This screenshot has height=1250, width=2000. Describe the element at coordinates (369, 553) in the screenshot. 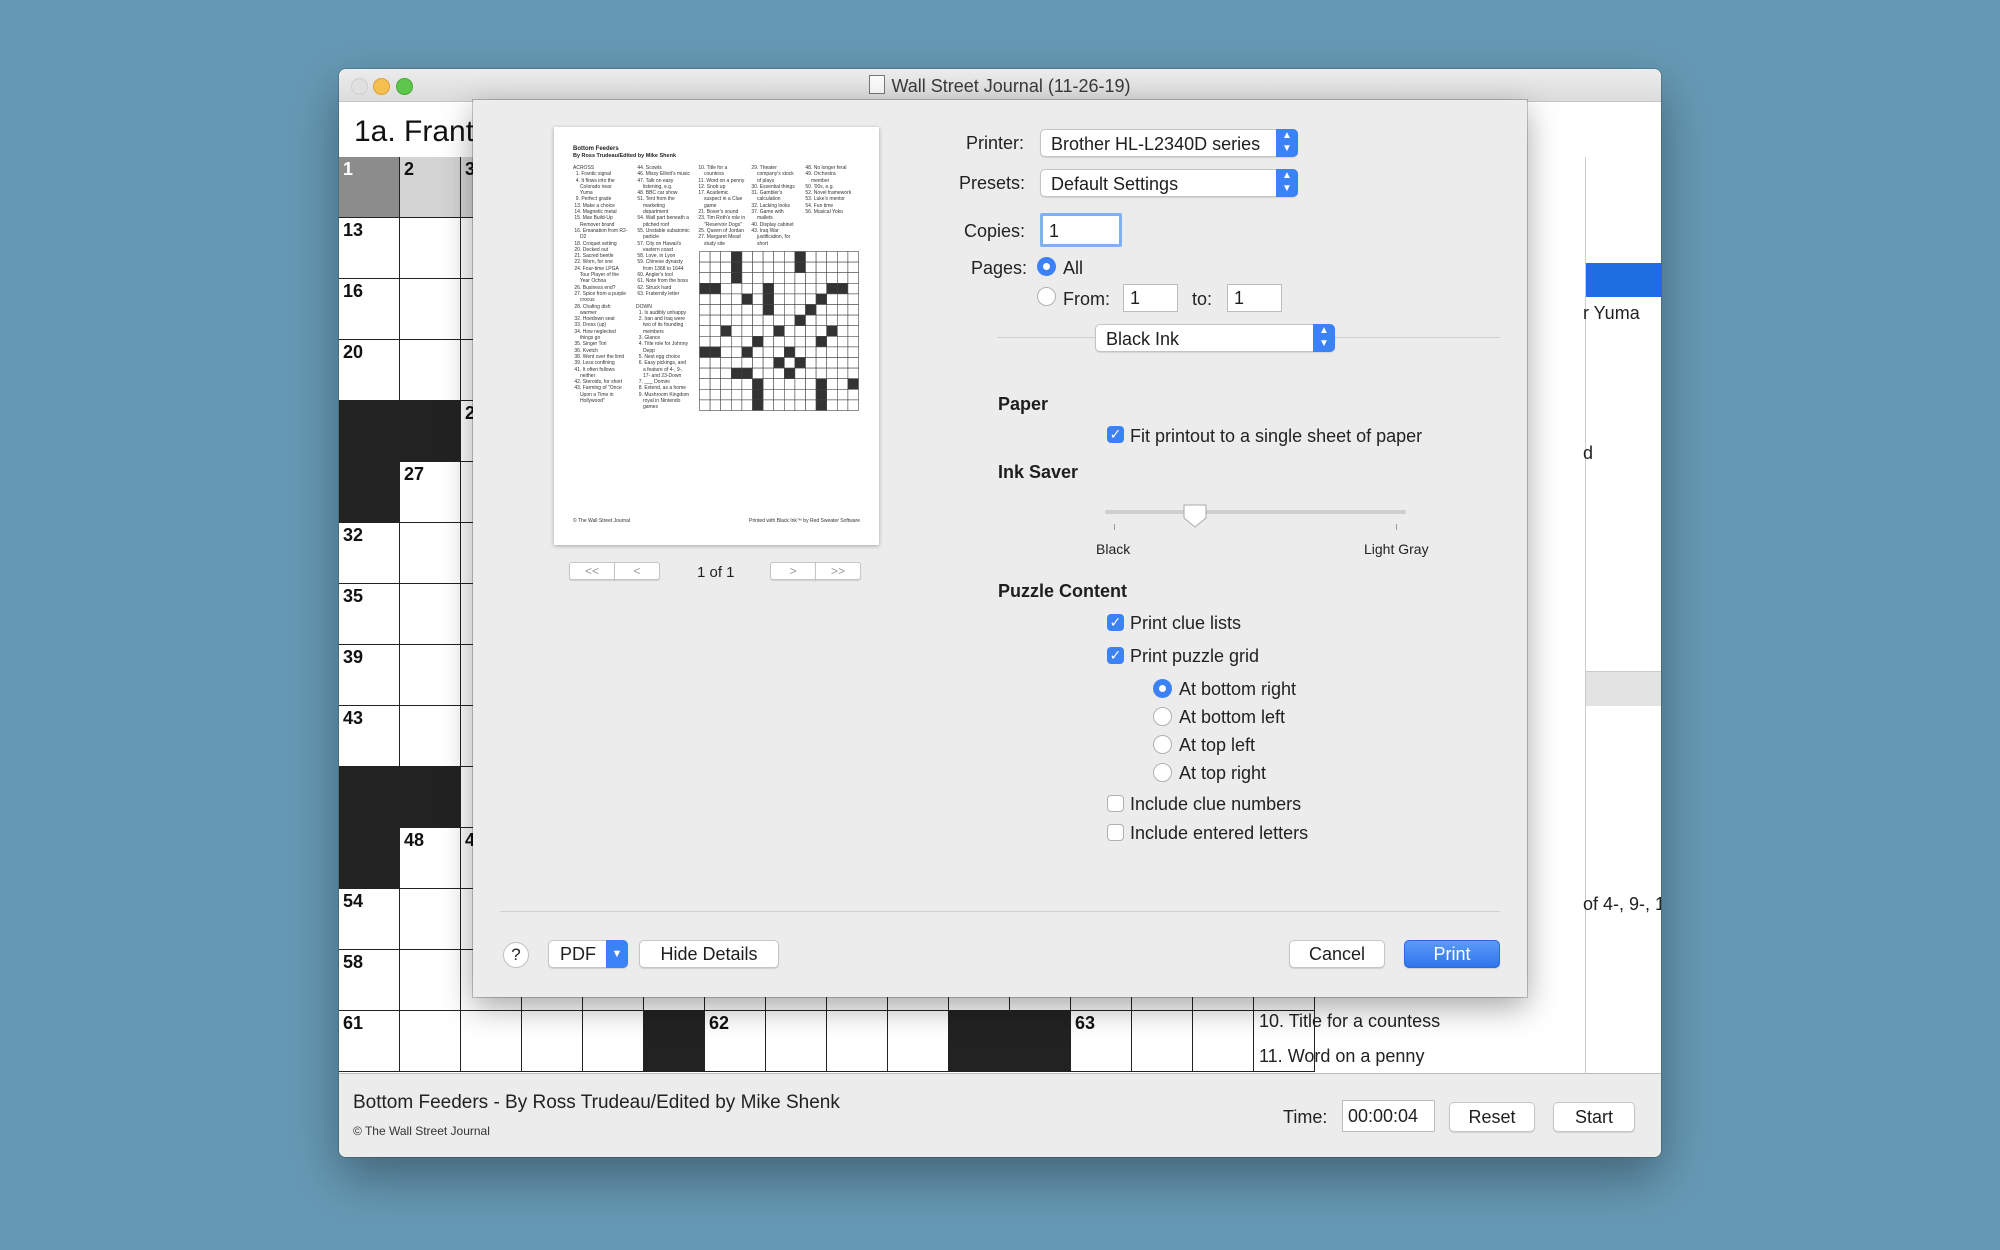

I see `grid-cell: 32` at that location.